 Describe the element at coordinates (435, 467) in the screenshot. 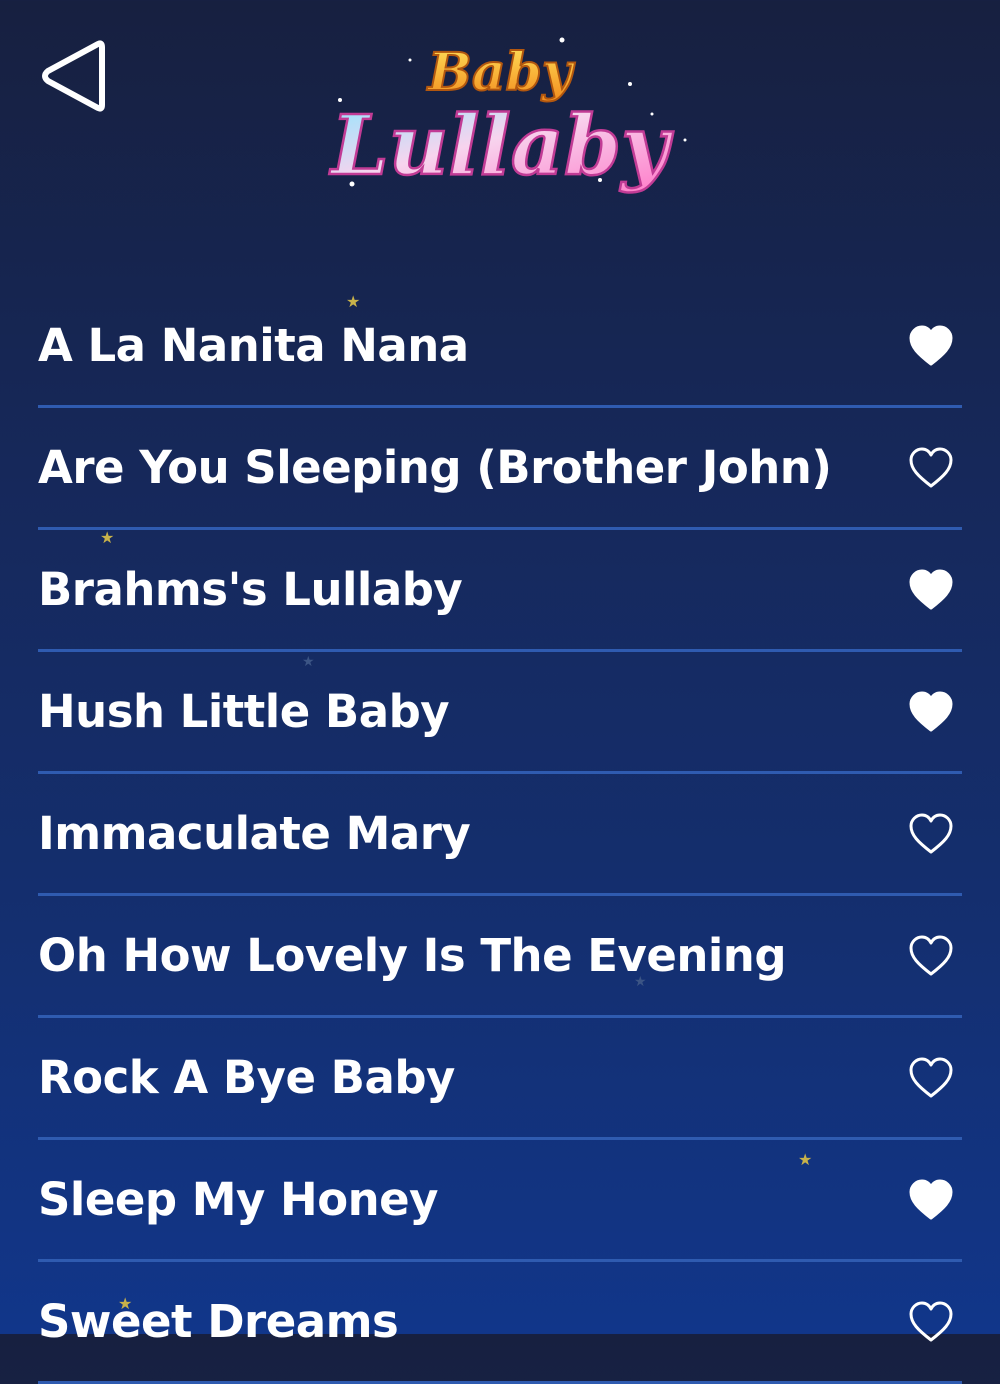

I see `song-title: Are You Sleeping (Brother John)` at that location.